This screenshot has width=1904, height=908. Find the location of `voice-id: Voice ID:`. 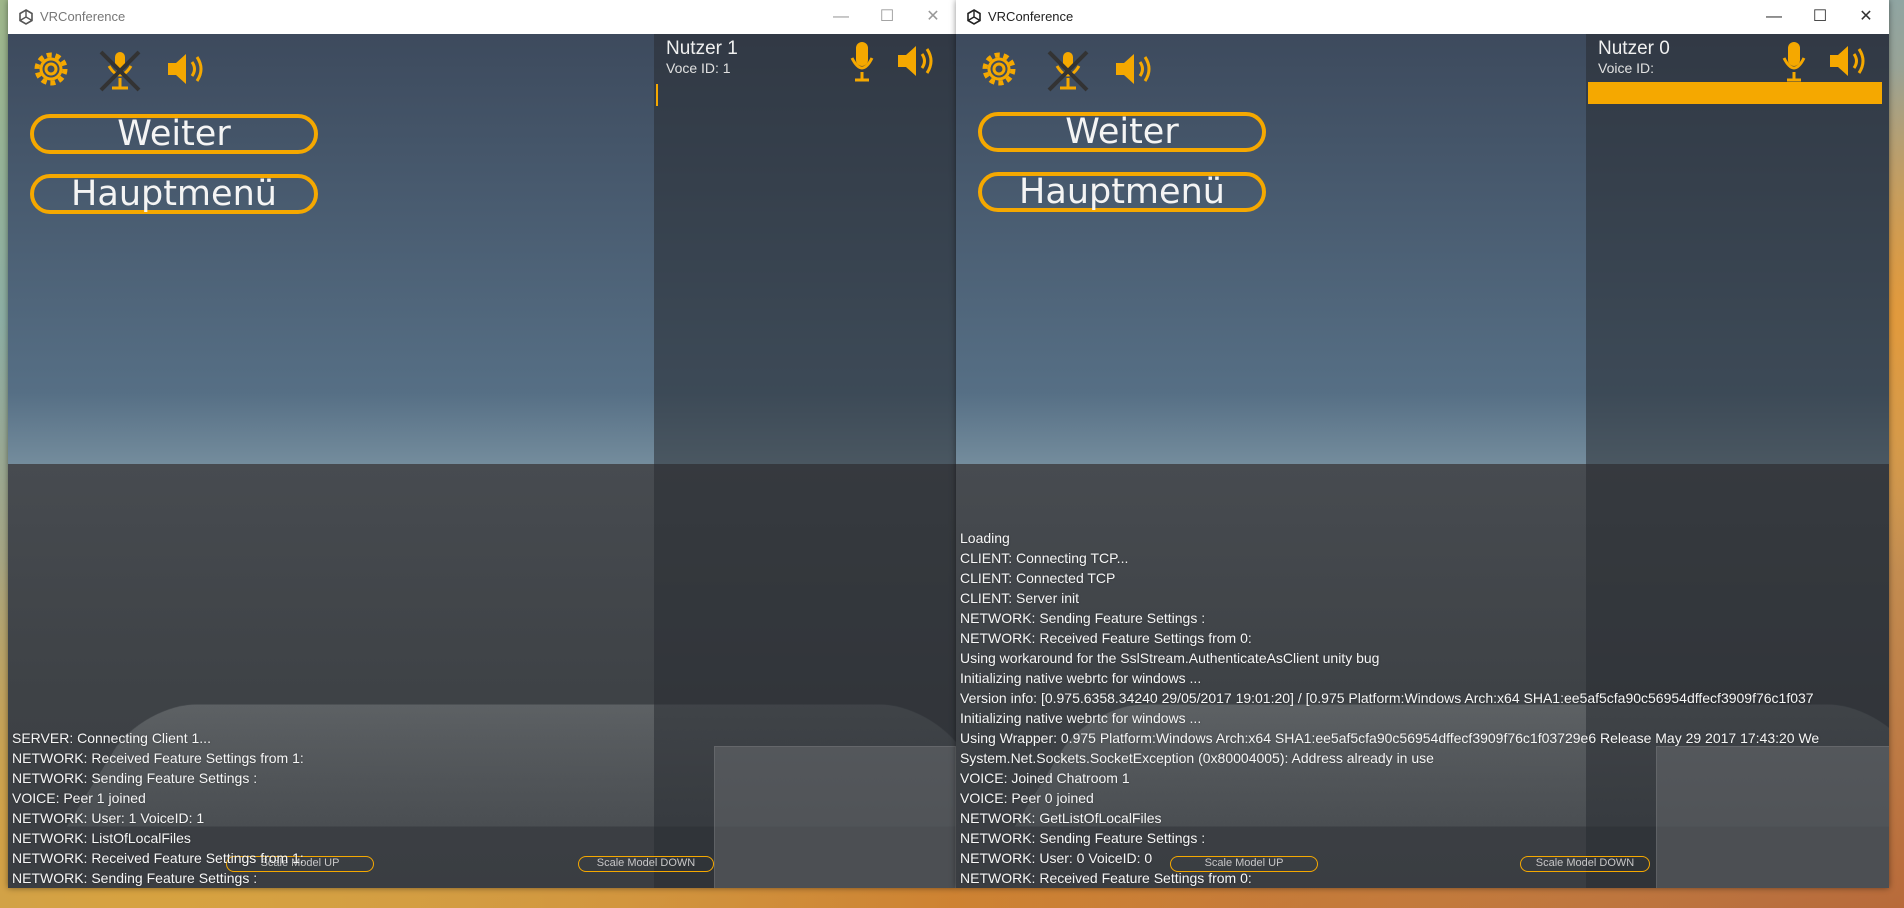

voice-id: Voice ID: is located at coordinates (1626, 68).